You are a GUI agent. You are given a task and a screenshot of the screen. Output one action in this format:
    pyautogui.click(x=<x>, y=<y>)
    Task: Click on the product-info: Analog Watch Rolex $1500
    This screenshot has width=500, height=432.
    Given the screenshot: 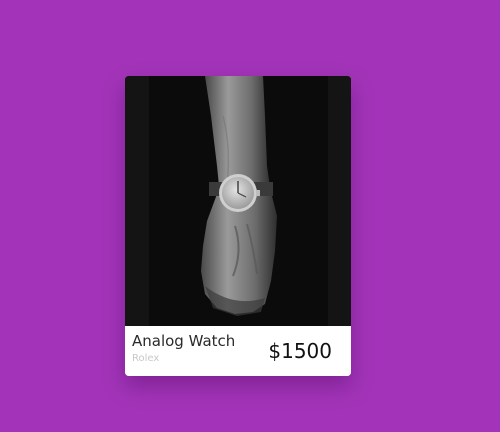 What is the action you would take?
    pyautogui.click(x=238, y=351)
    